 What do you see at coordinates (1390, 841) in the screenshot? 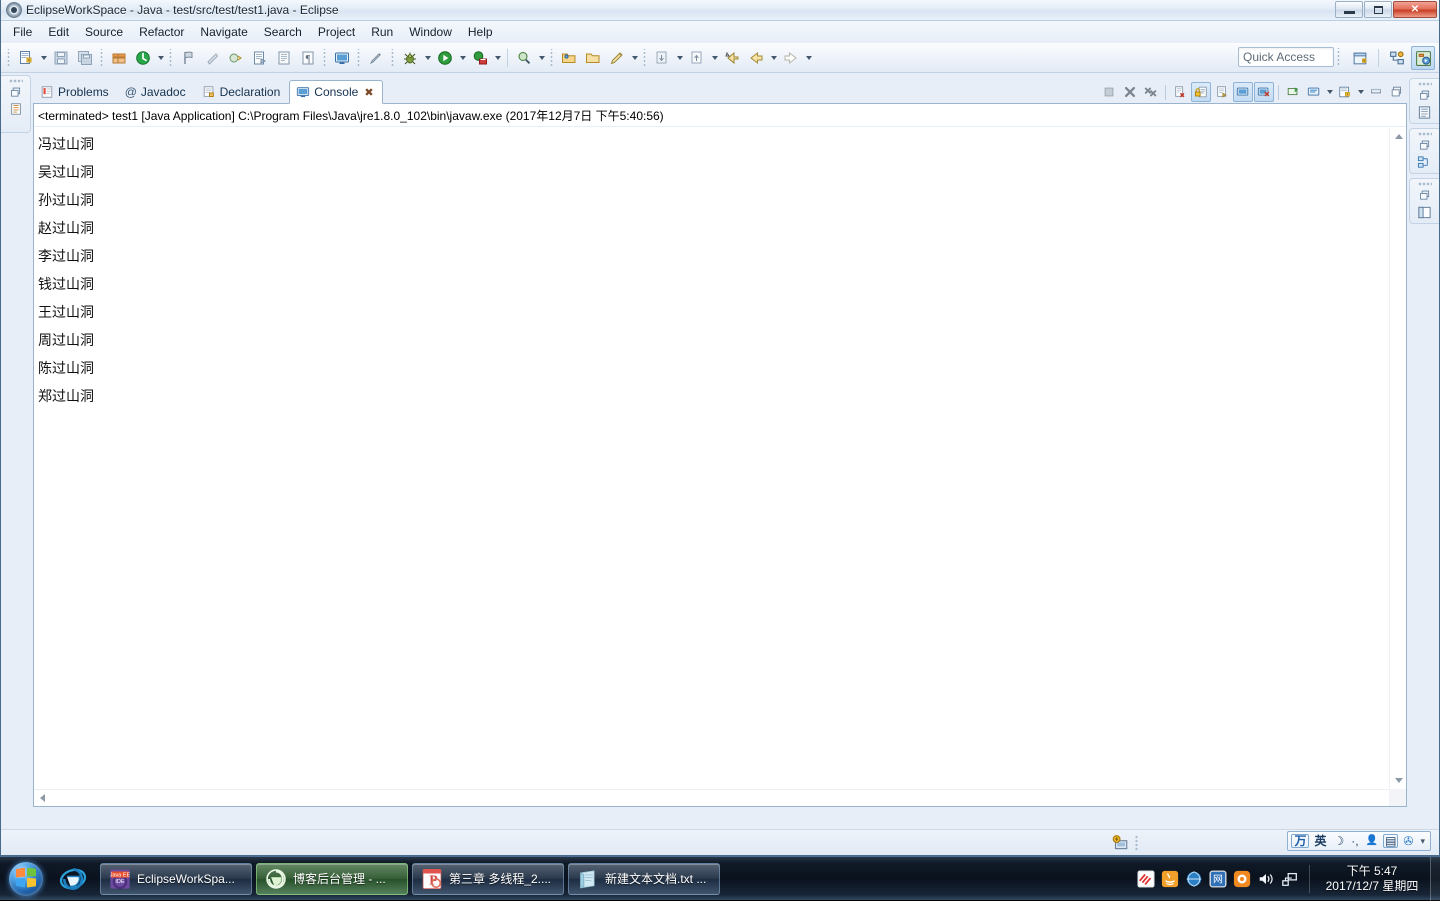
I see `ime-soft-keyboard-icon: ▤` at bounding box center [1390, 841].